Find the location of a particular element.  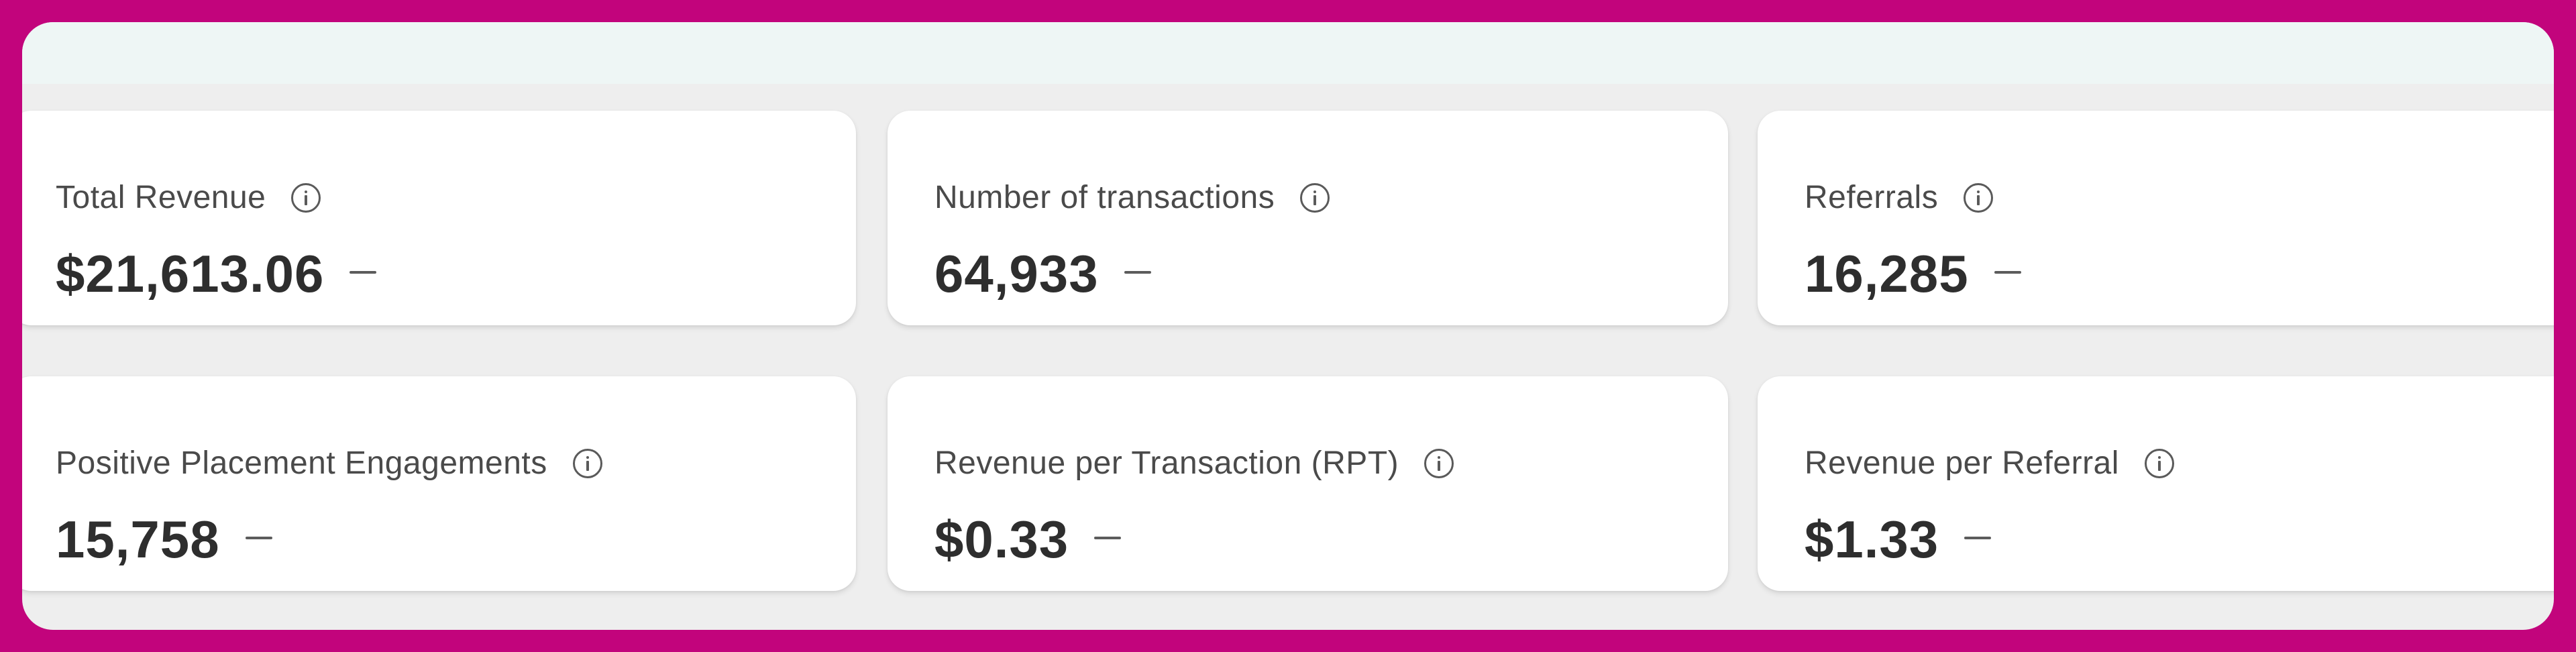

metric-label: Revenue per Referral is located at coordinates (1962, 463).